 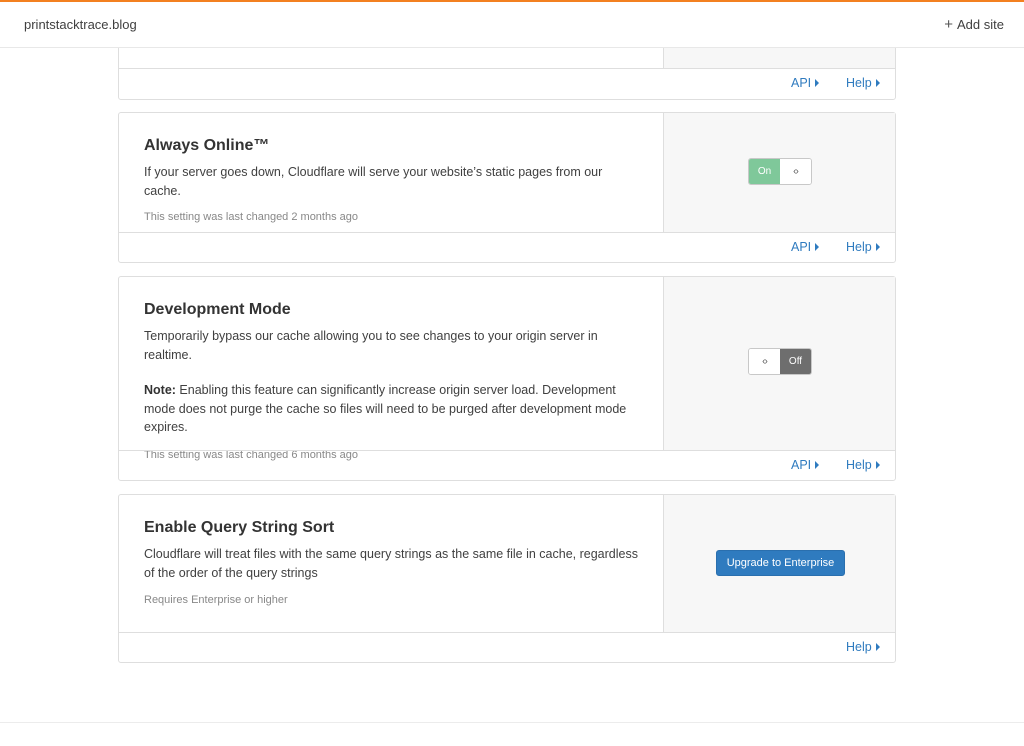 I want to click on always-online-toggle: On ‹›, so click(x=780, y=171).